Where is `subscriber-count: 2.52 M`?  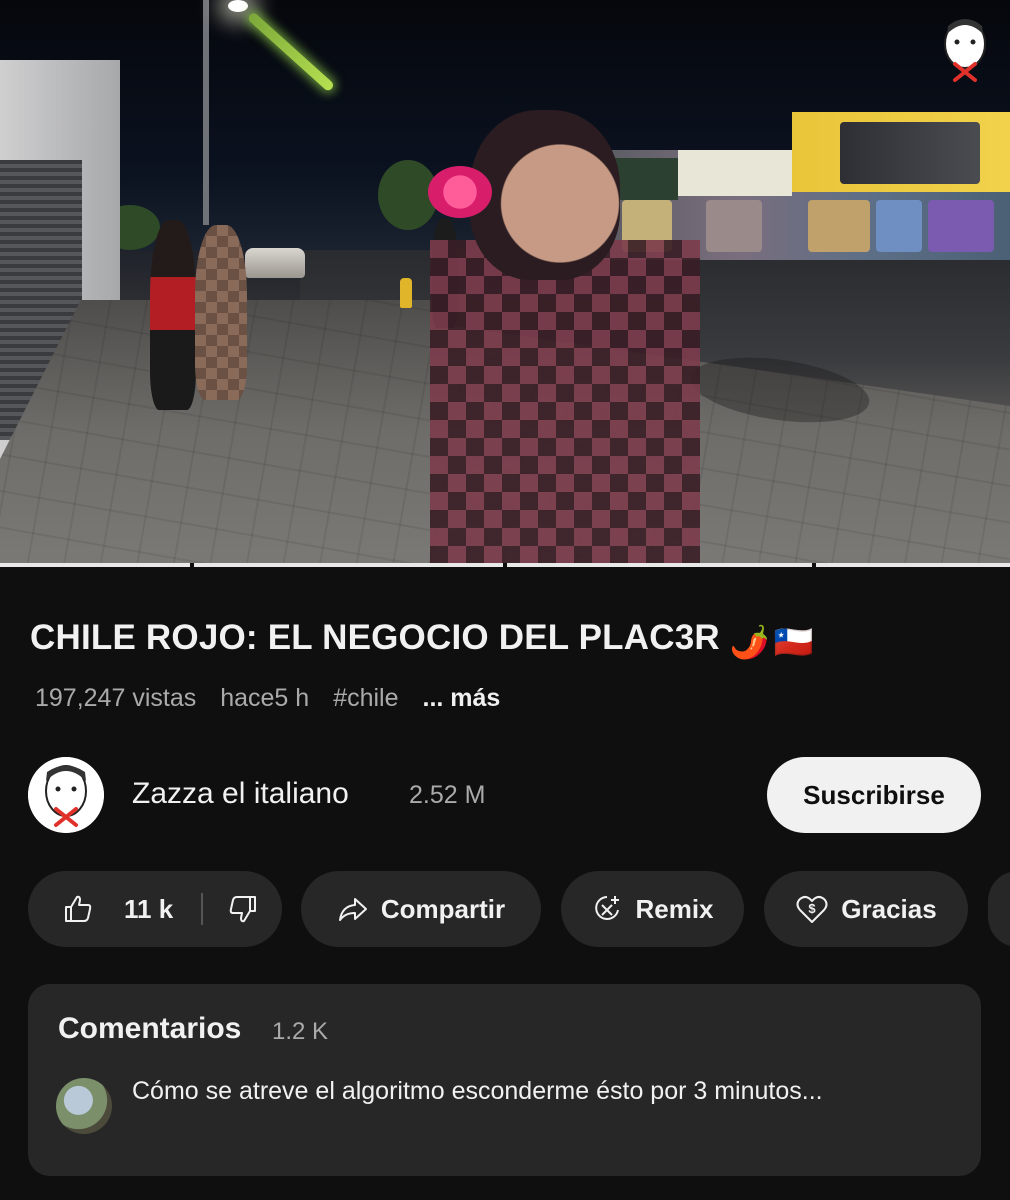
subscriber-count: 2.52 M is located at coordinates (447, 795).